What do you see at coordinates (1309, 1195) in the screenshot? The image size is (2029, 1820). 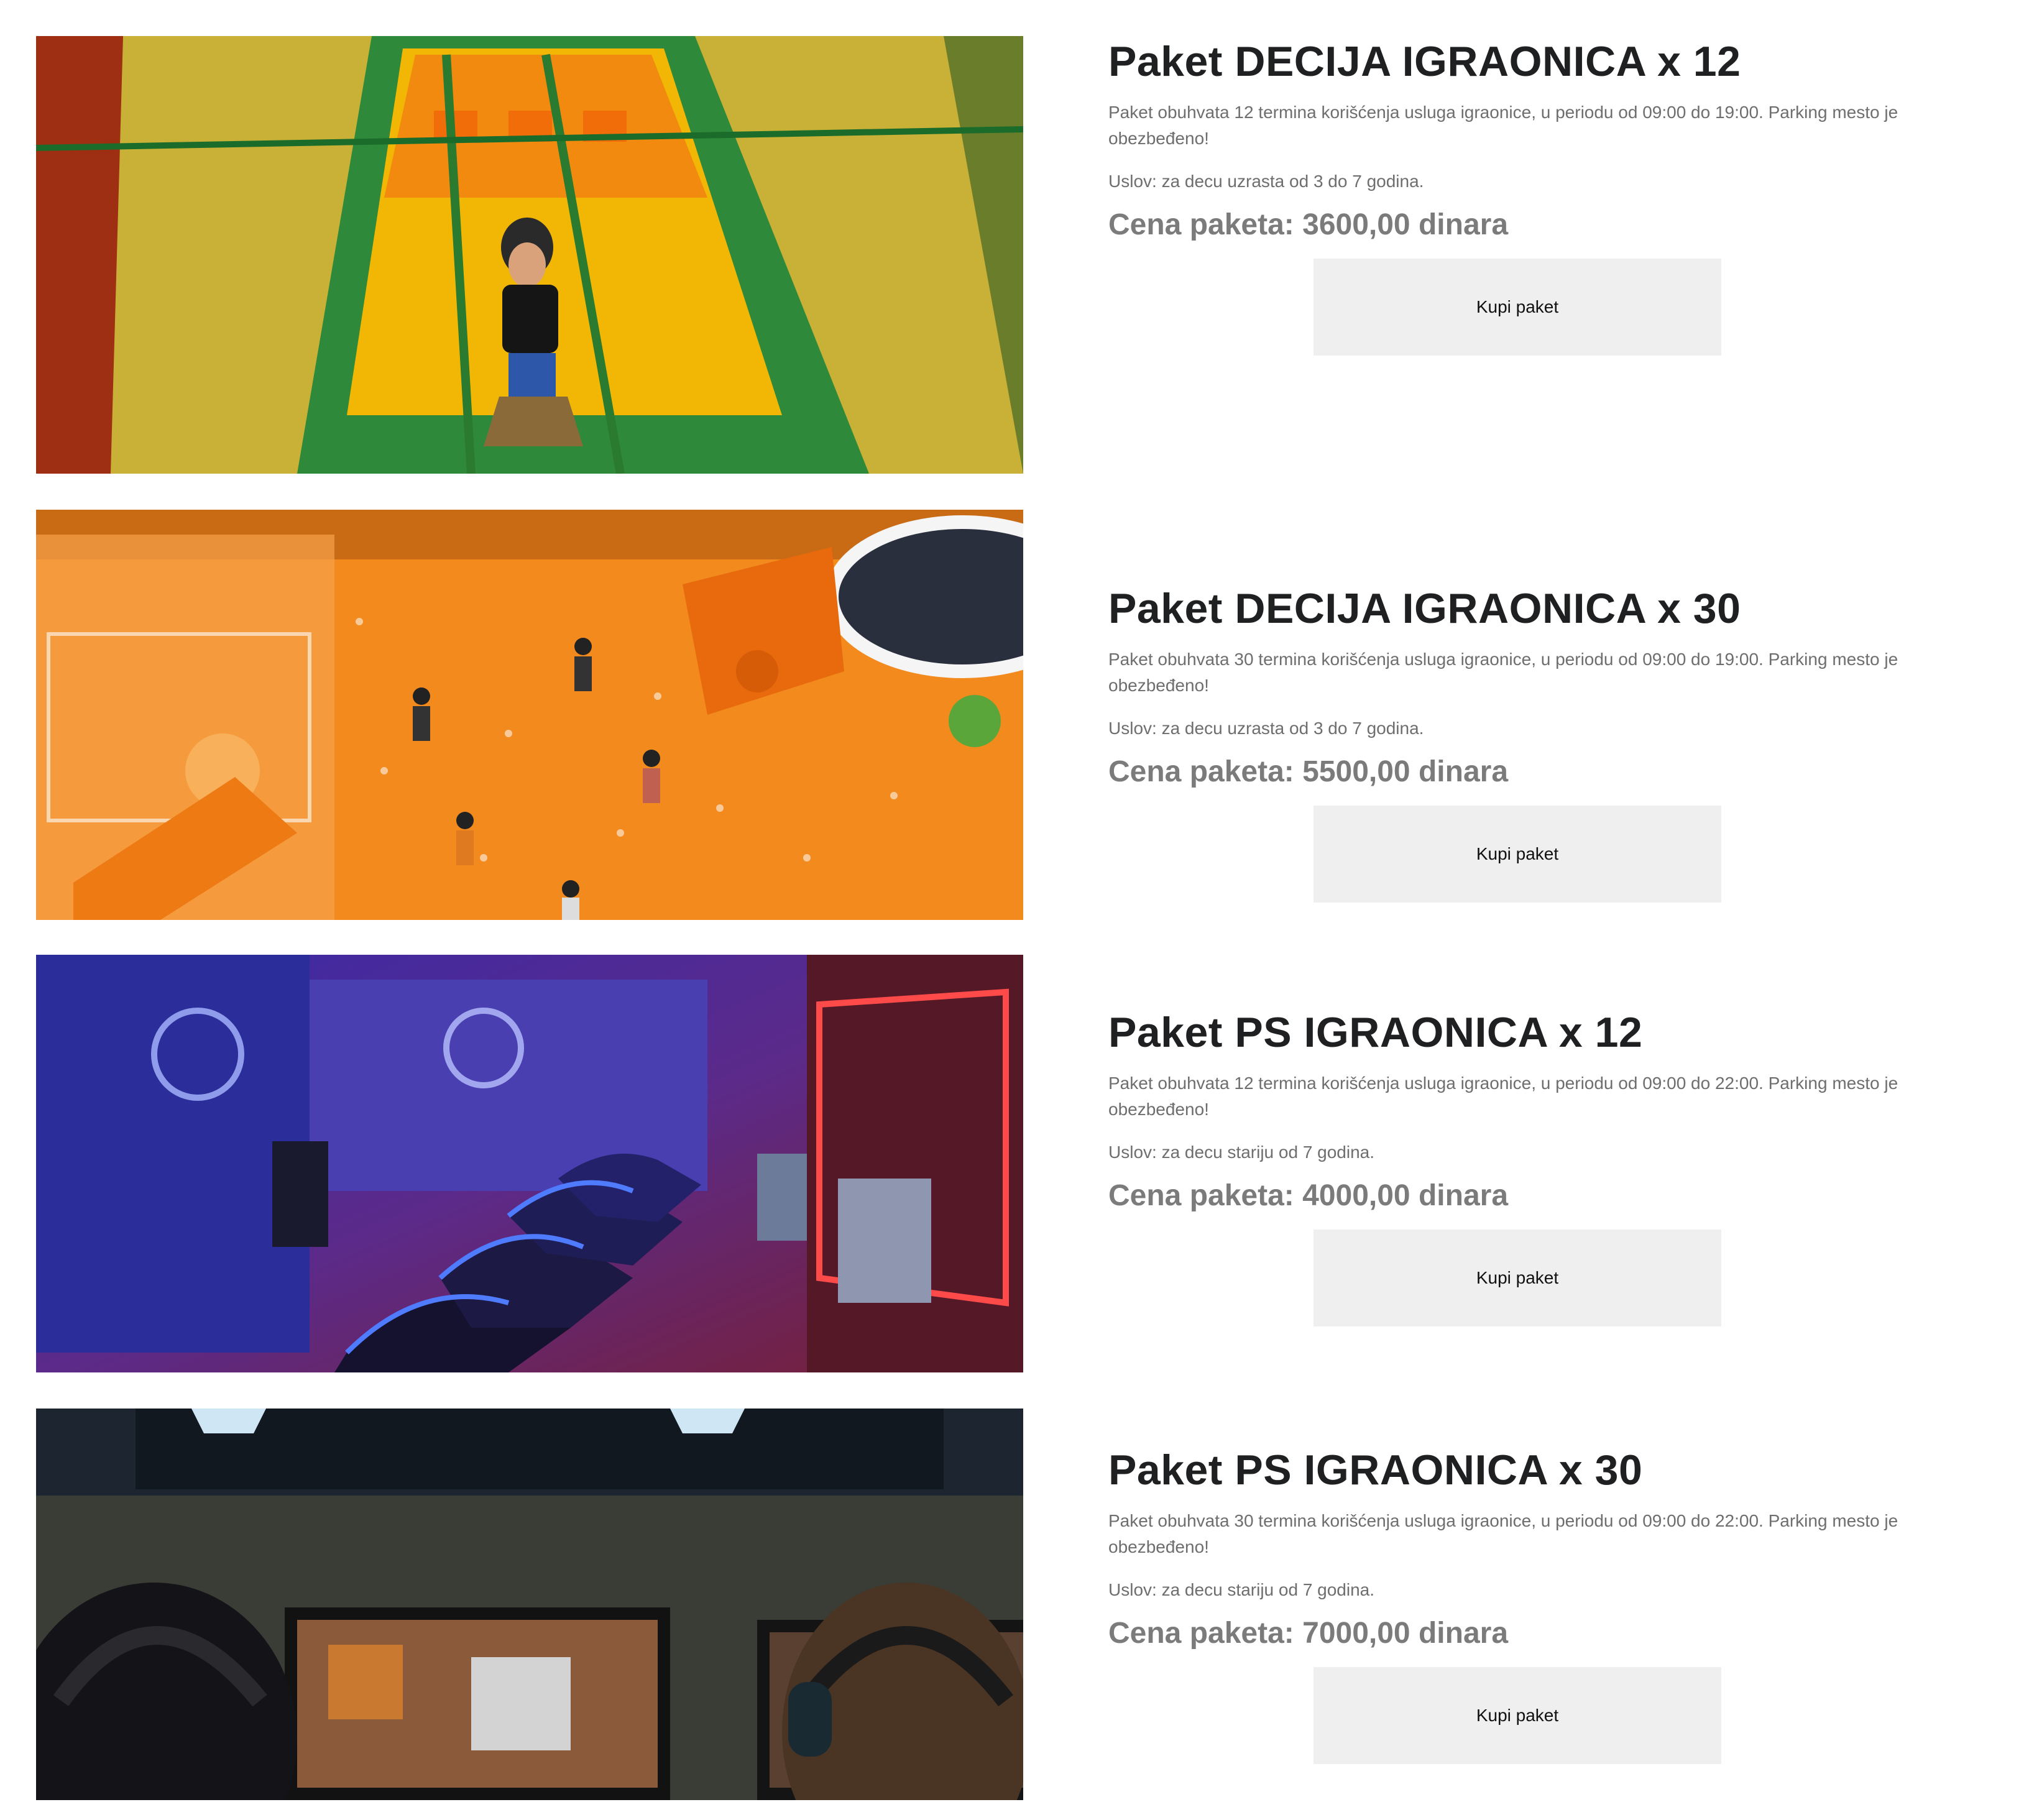 I see `package-price: Cena paketa: 4000,00 dinara` at bounding box center [1309, 1195].